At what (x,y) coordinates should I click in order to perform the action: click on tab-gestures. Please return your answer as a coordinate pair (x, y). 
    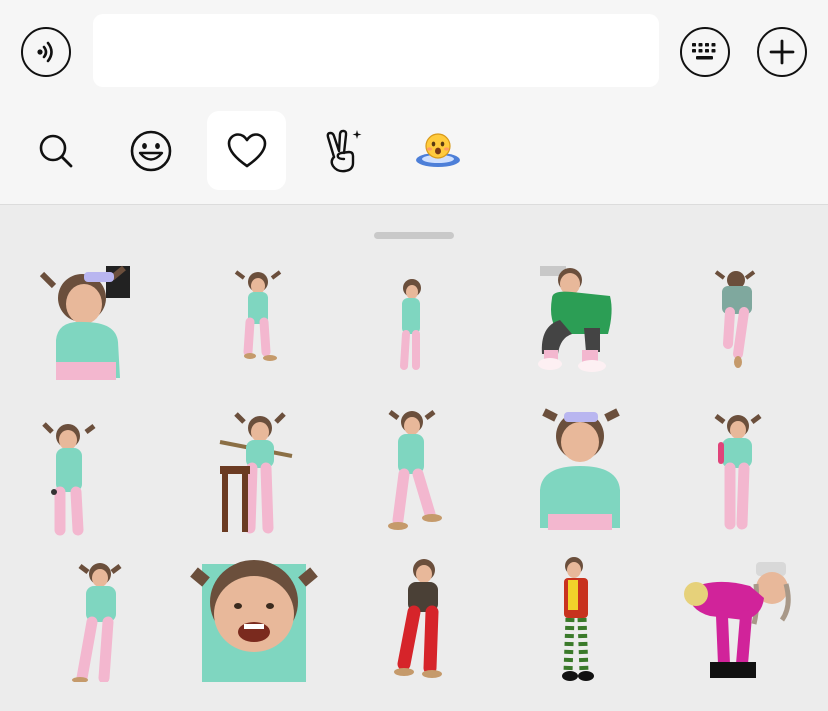
    Looking at the image, I should click on (341, 150).